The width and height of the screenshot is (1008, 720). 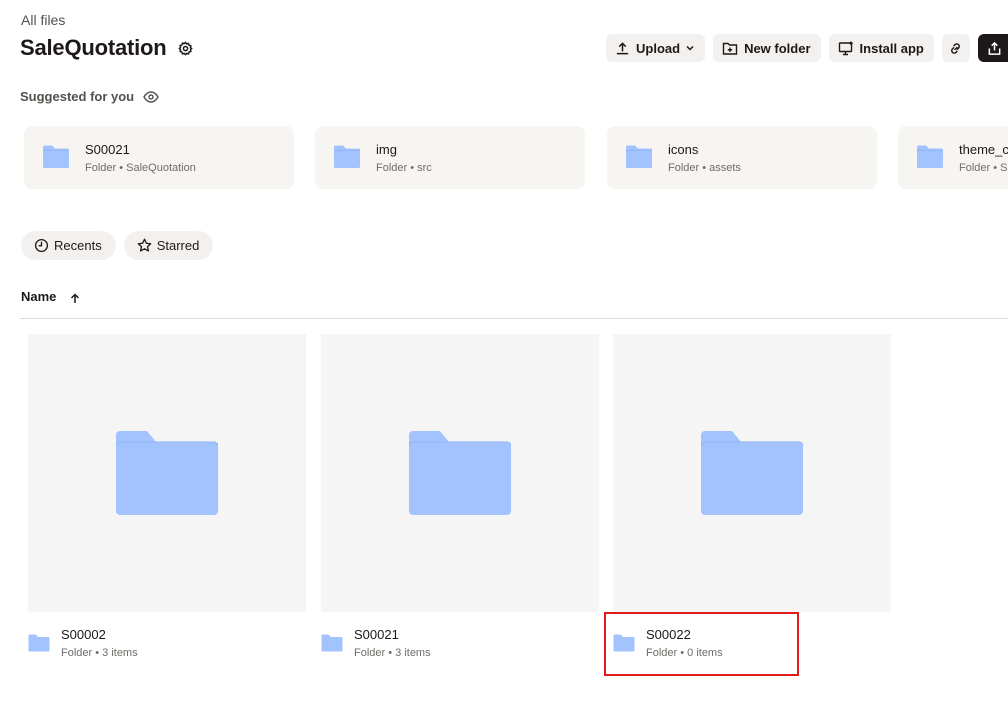 What do you see at coordinates (668, 634) in the screenshot?
I see `file-name: S00022` at bounding box center [668, 634].